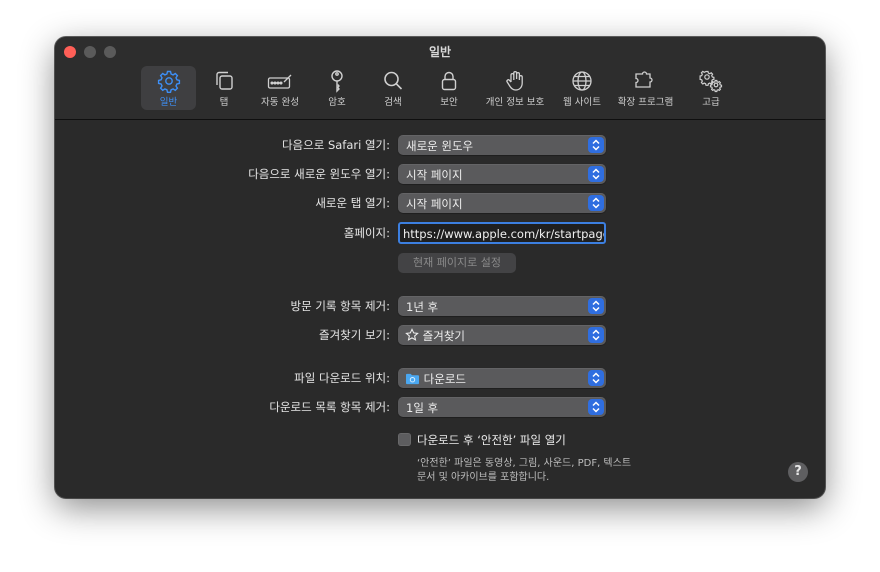 The width and height of the screenshot is (880, 572). I want to click on homepage-label: 홈페이지:, so click(366, 233).